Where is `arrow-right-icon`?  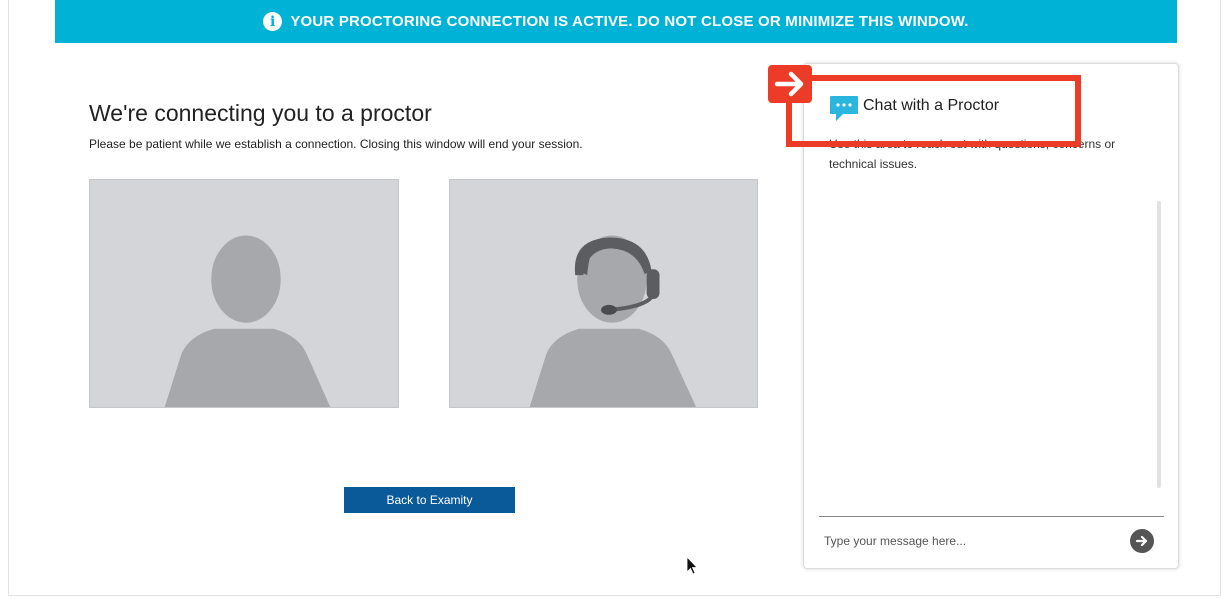
arrow-right-icon is located at coordinates (789, 84).